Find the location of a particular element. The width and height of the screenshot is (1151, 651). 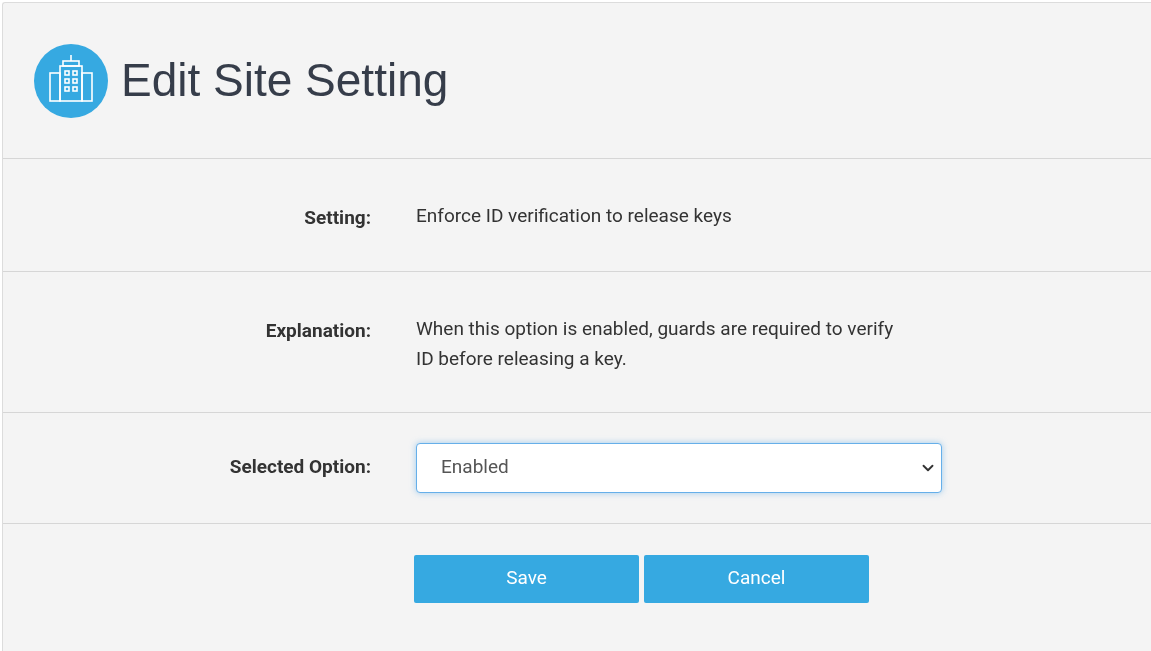

save-button: Save is located at coordinates (526, 578).